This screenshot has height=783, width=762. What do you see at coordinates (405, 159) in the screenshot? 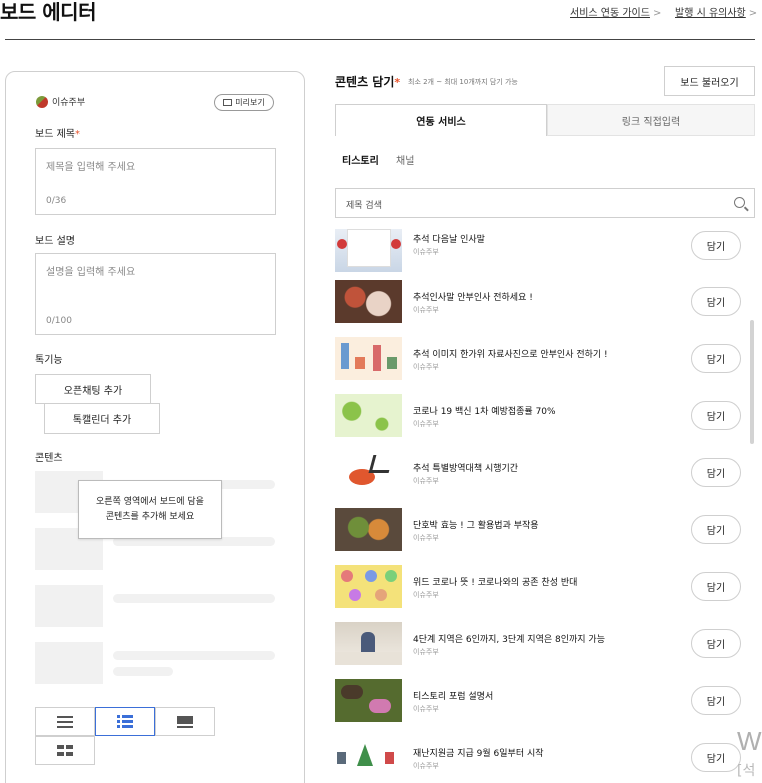
I see `subtab-channel: 채널` at bounding box center [405, 159].